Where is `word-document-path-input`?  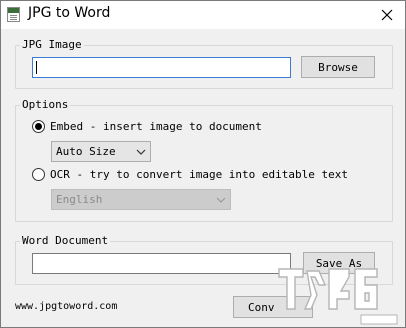
word-document-path-input is located at coordinates (161, 263).